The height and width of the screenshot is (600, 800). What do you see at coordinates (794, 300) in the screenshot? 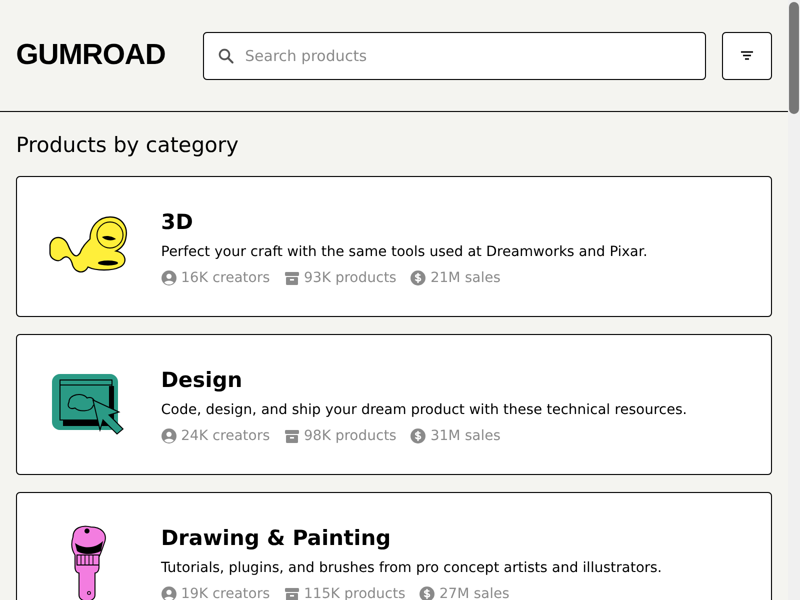
I see `scrollbar` at bounding box center [794, 300].